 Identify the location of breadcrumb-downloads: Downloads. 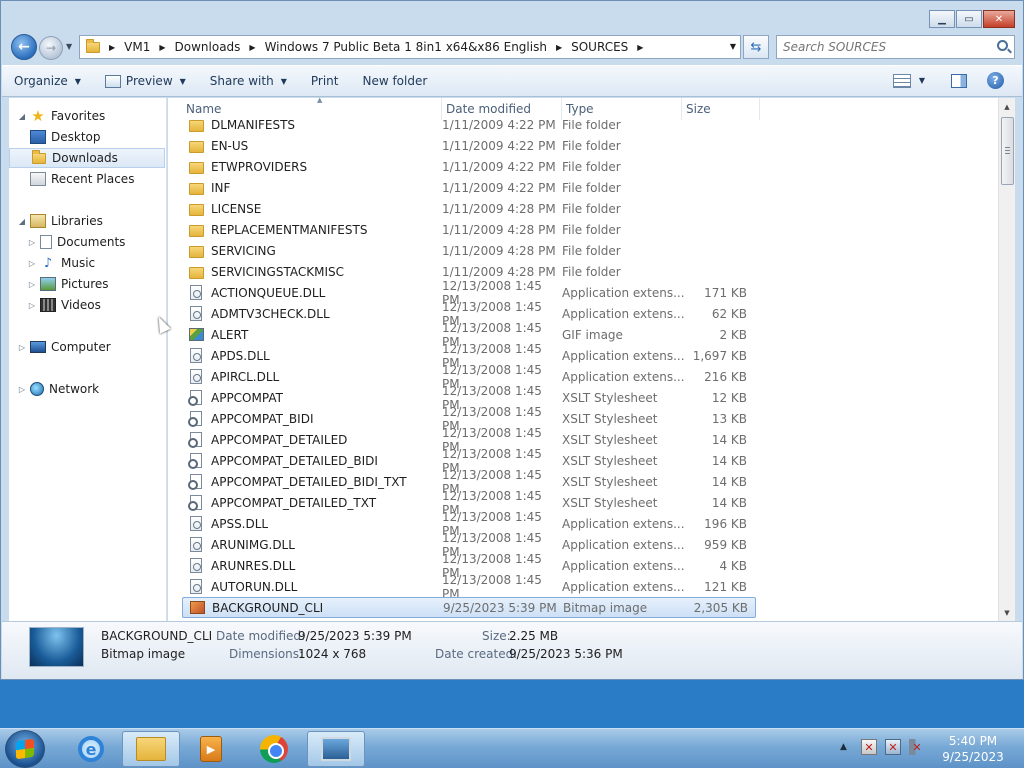
(208, 47).